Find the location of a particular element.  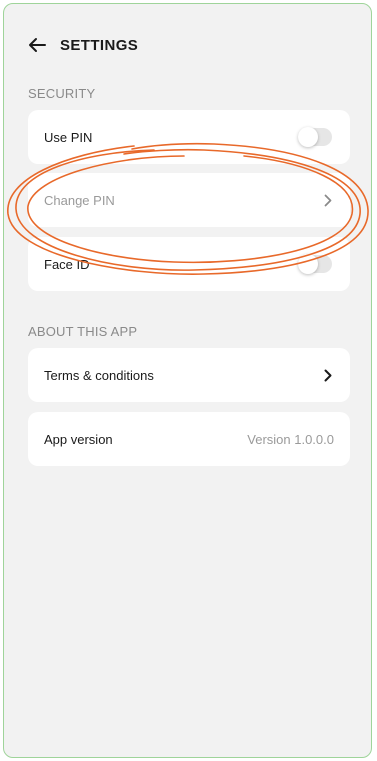

face-id-label: Face ID is located at coordinates (67, 264).